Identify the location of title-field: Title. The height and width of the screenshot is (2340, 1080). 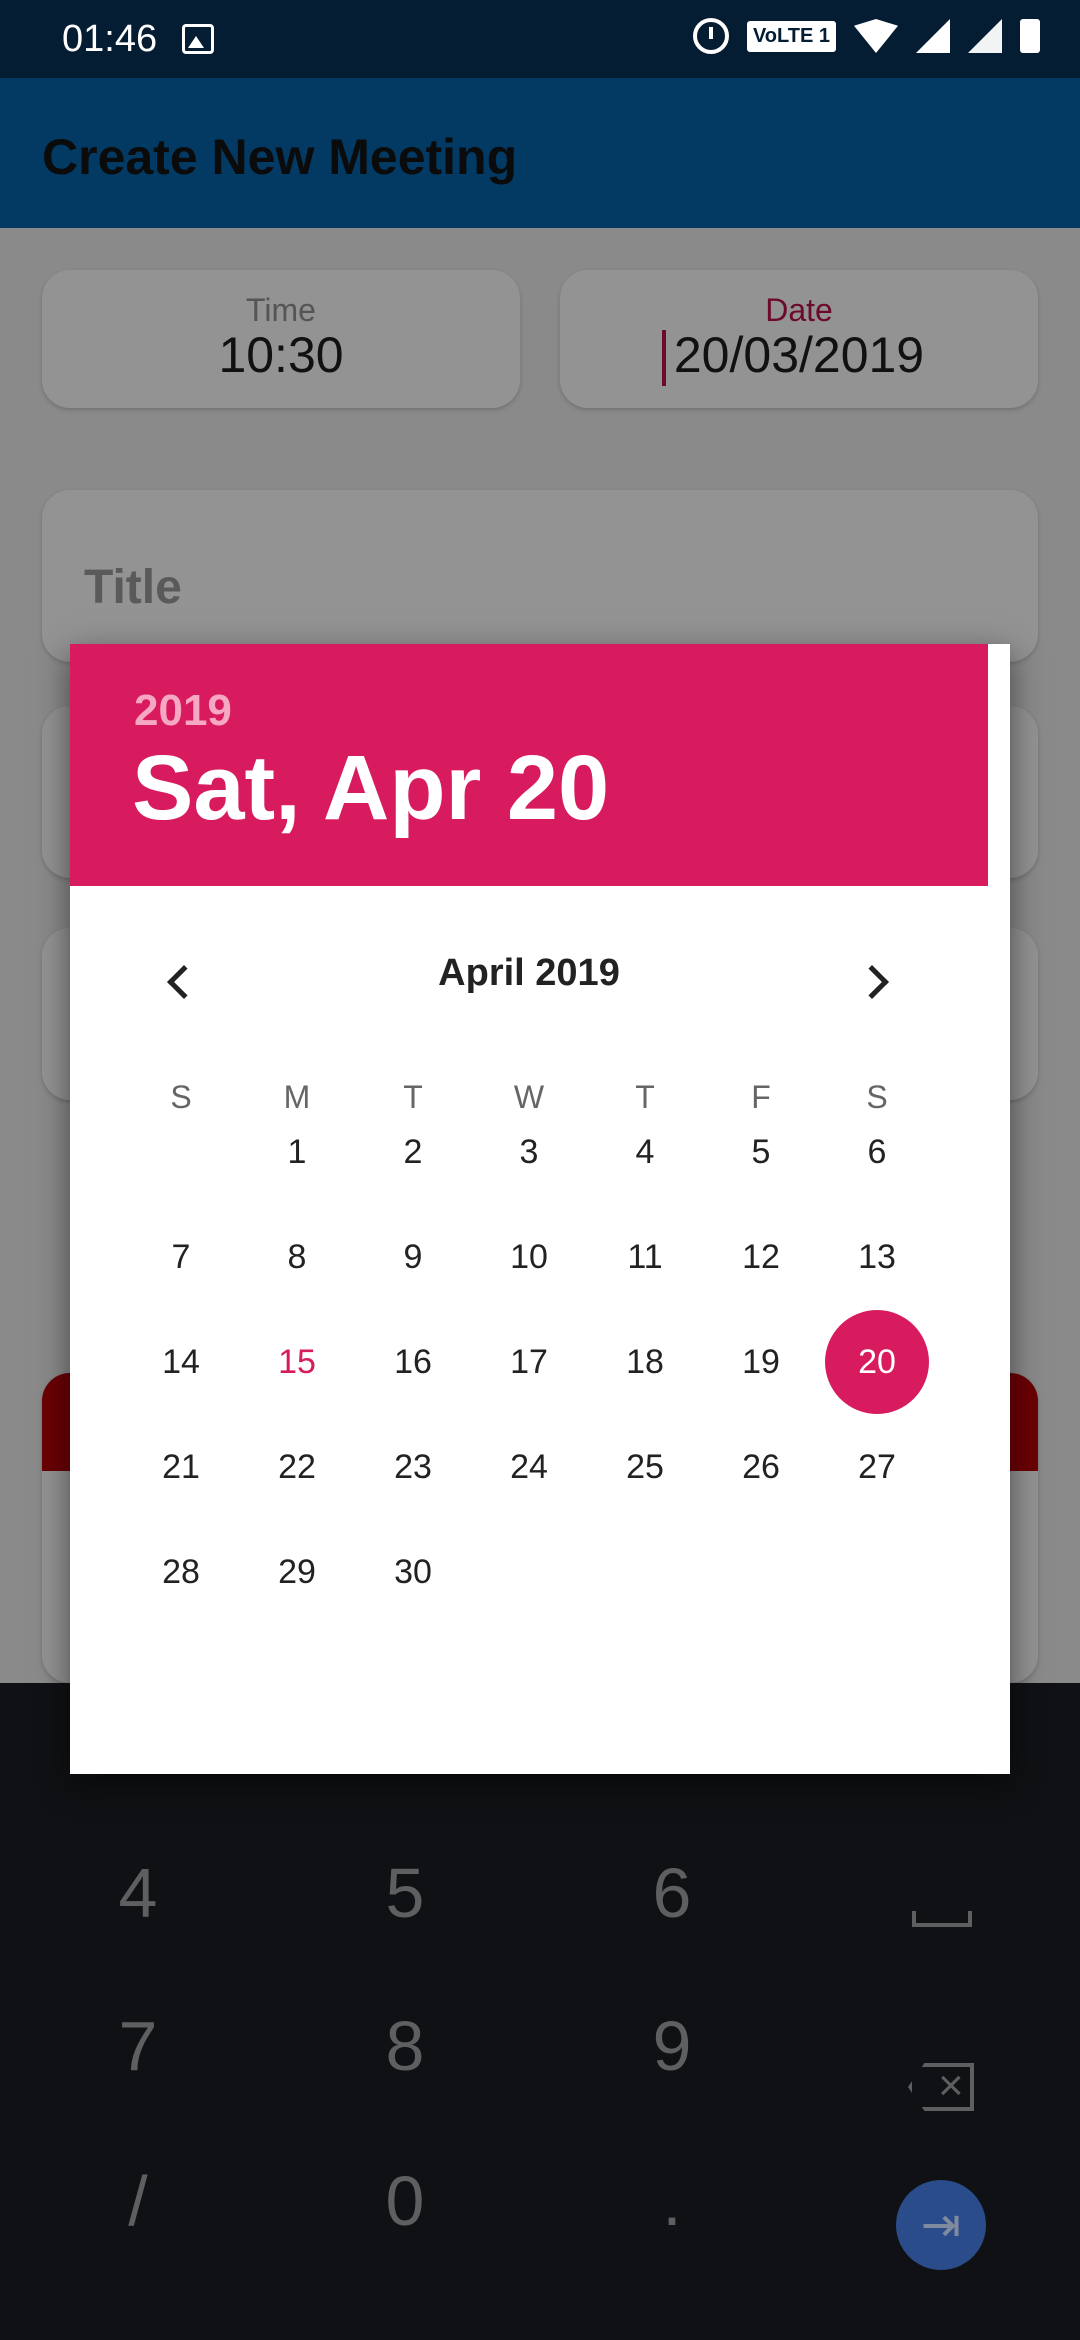
(540, 576).